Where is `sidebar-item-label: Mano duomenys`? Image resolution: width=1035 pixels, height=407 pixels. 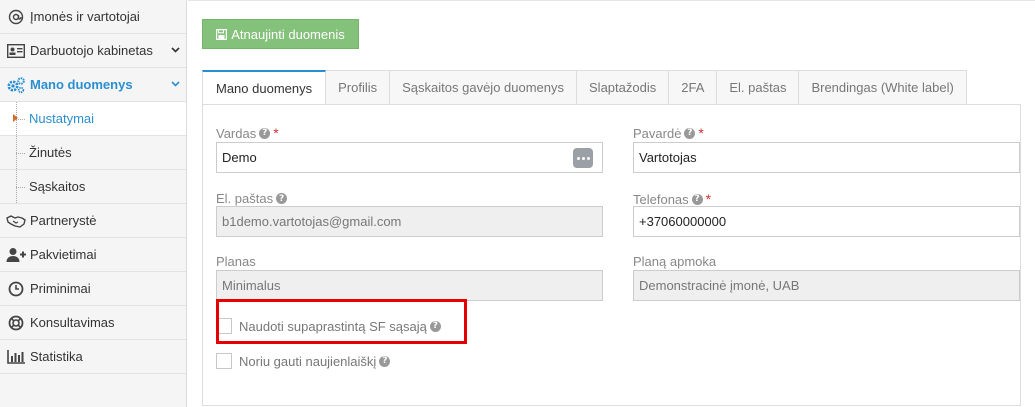 sidebar-item-label: Mano duomenys is located at coordinates (81, 84).